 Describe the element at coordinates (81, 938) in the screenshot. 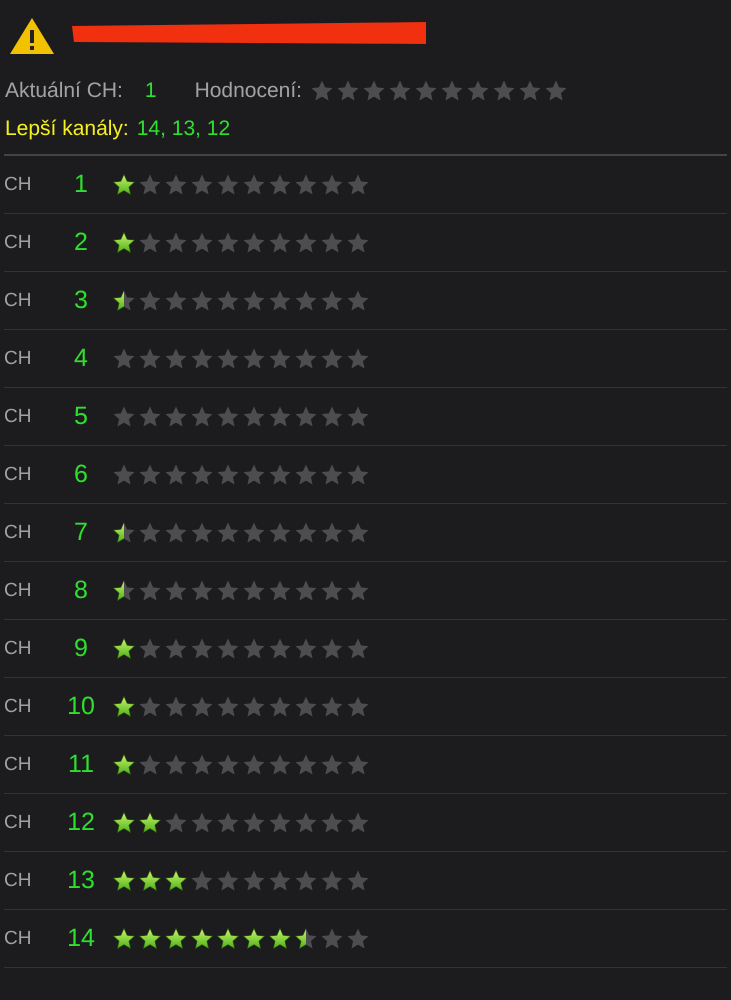

I see `channel-number: 14` at that location.